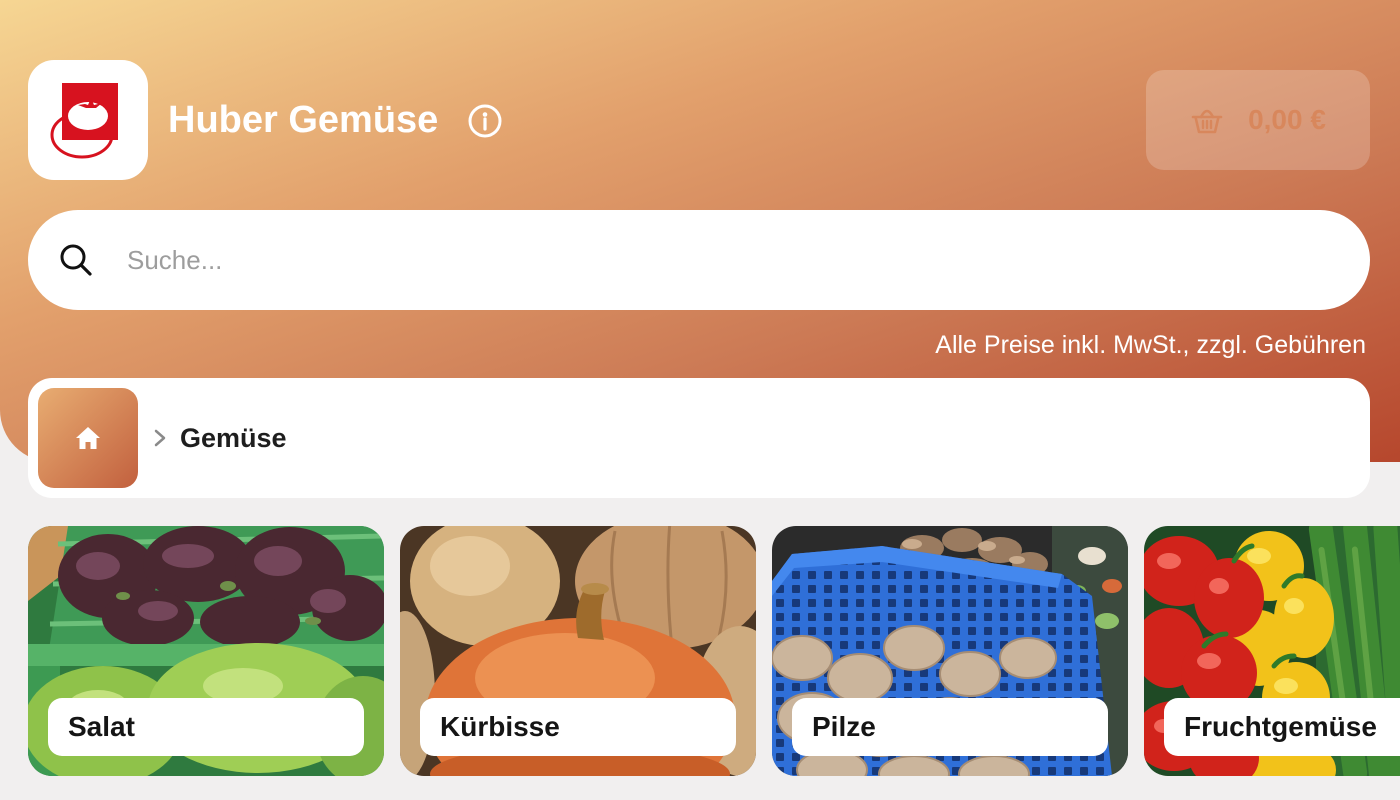 This screenshot has width=1400, height=800. What do you see at coordinates (578, 651) in the screenshot?
I see `category-card-kuerbisse: Kürbisse` at bounding box center [578, 651].